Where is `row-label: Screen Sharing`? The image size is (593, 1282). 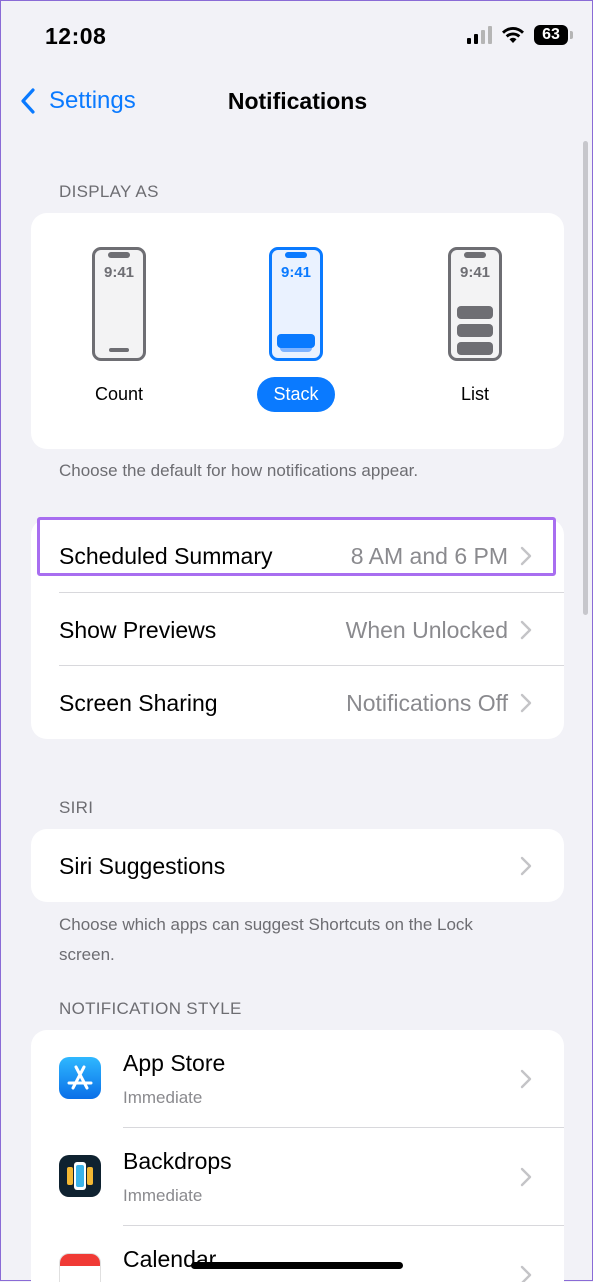 row-label: Screen Sharing is located at coordinates (138, 703).